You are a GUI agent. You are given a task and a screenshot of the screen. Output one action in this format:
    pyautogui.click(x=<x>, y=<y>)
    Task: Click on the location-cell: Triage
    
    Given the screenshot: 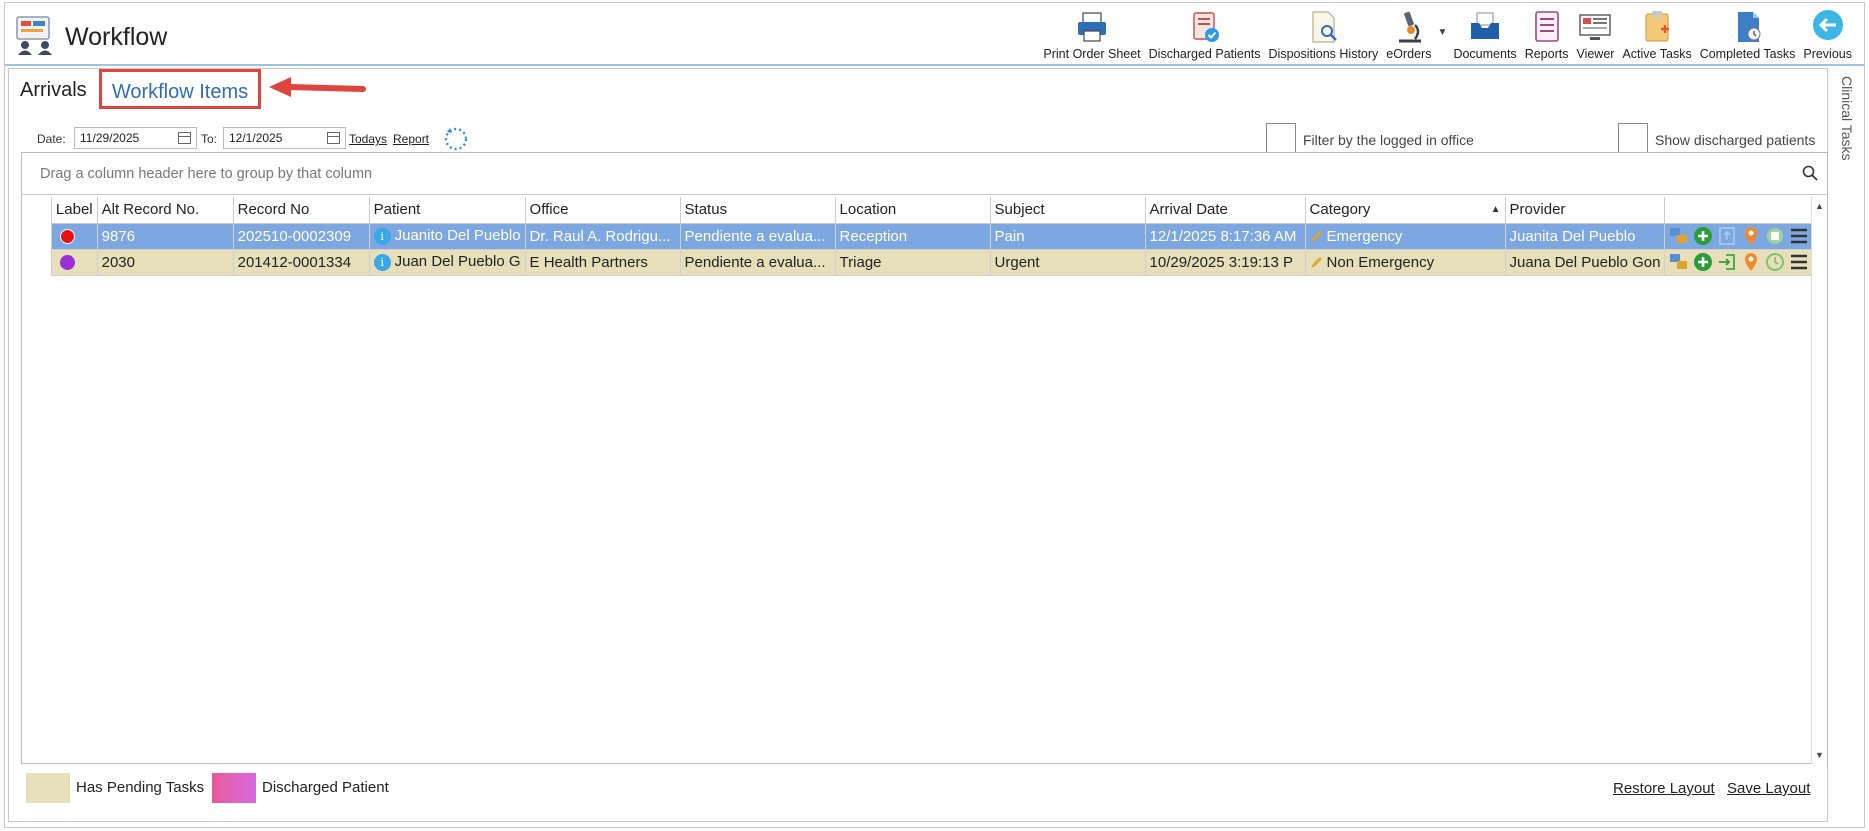 What is the action you would take?
    pyautogui.click(x=912, y=262)
    